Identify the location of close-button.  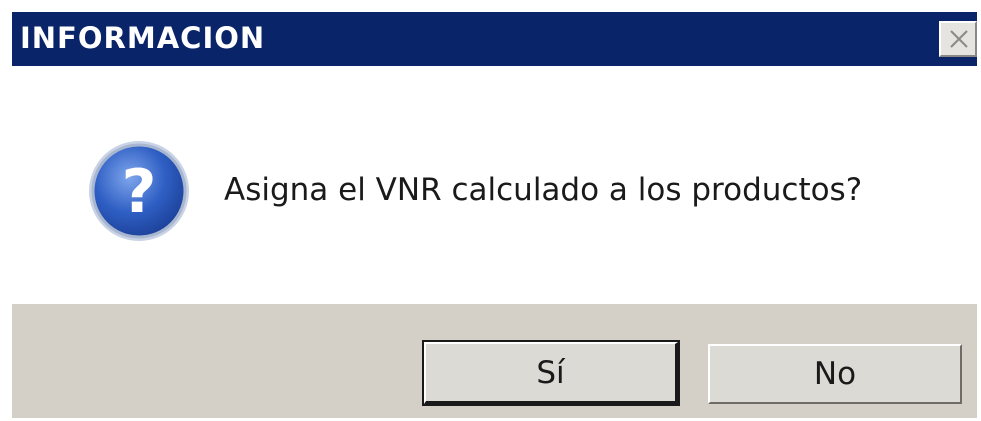
(958, 39).